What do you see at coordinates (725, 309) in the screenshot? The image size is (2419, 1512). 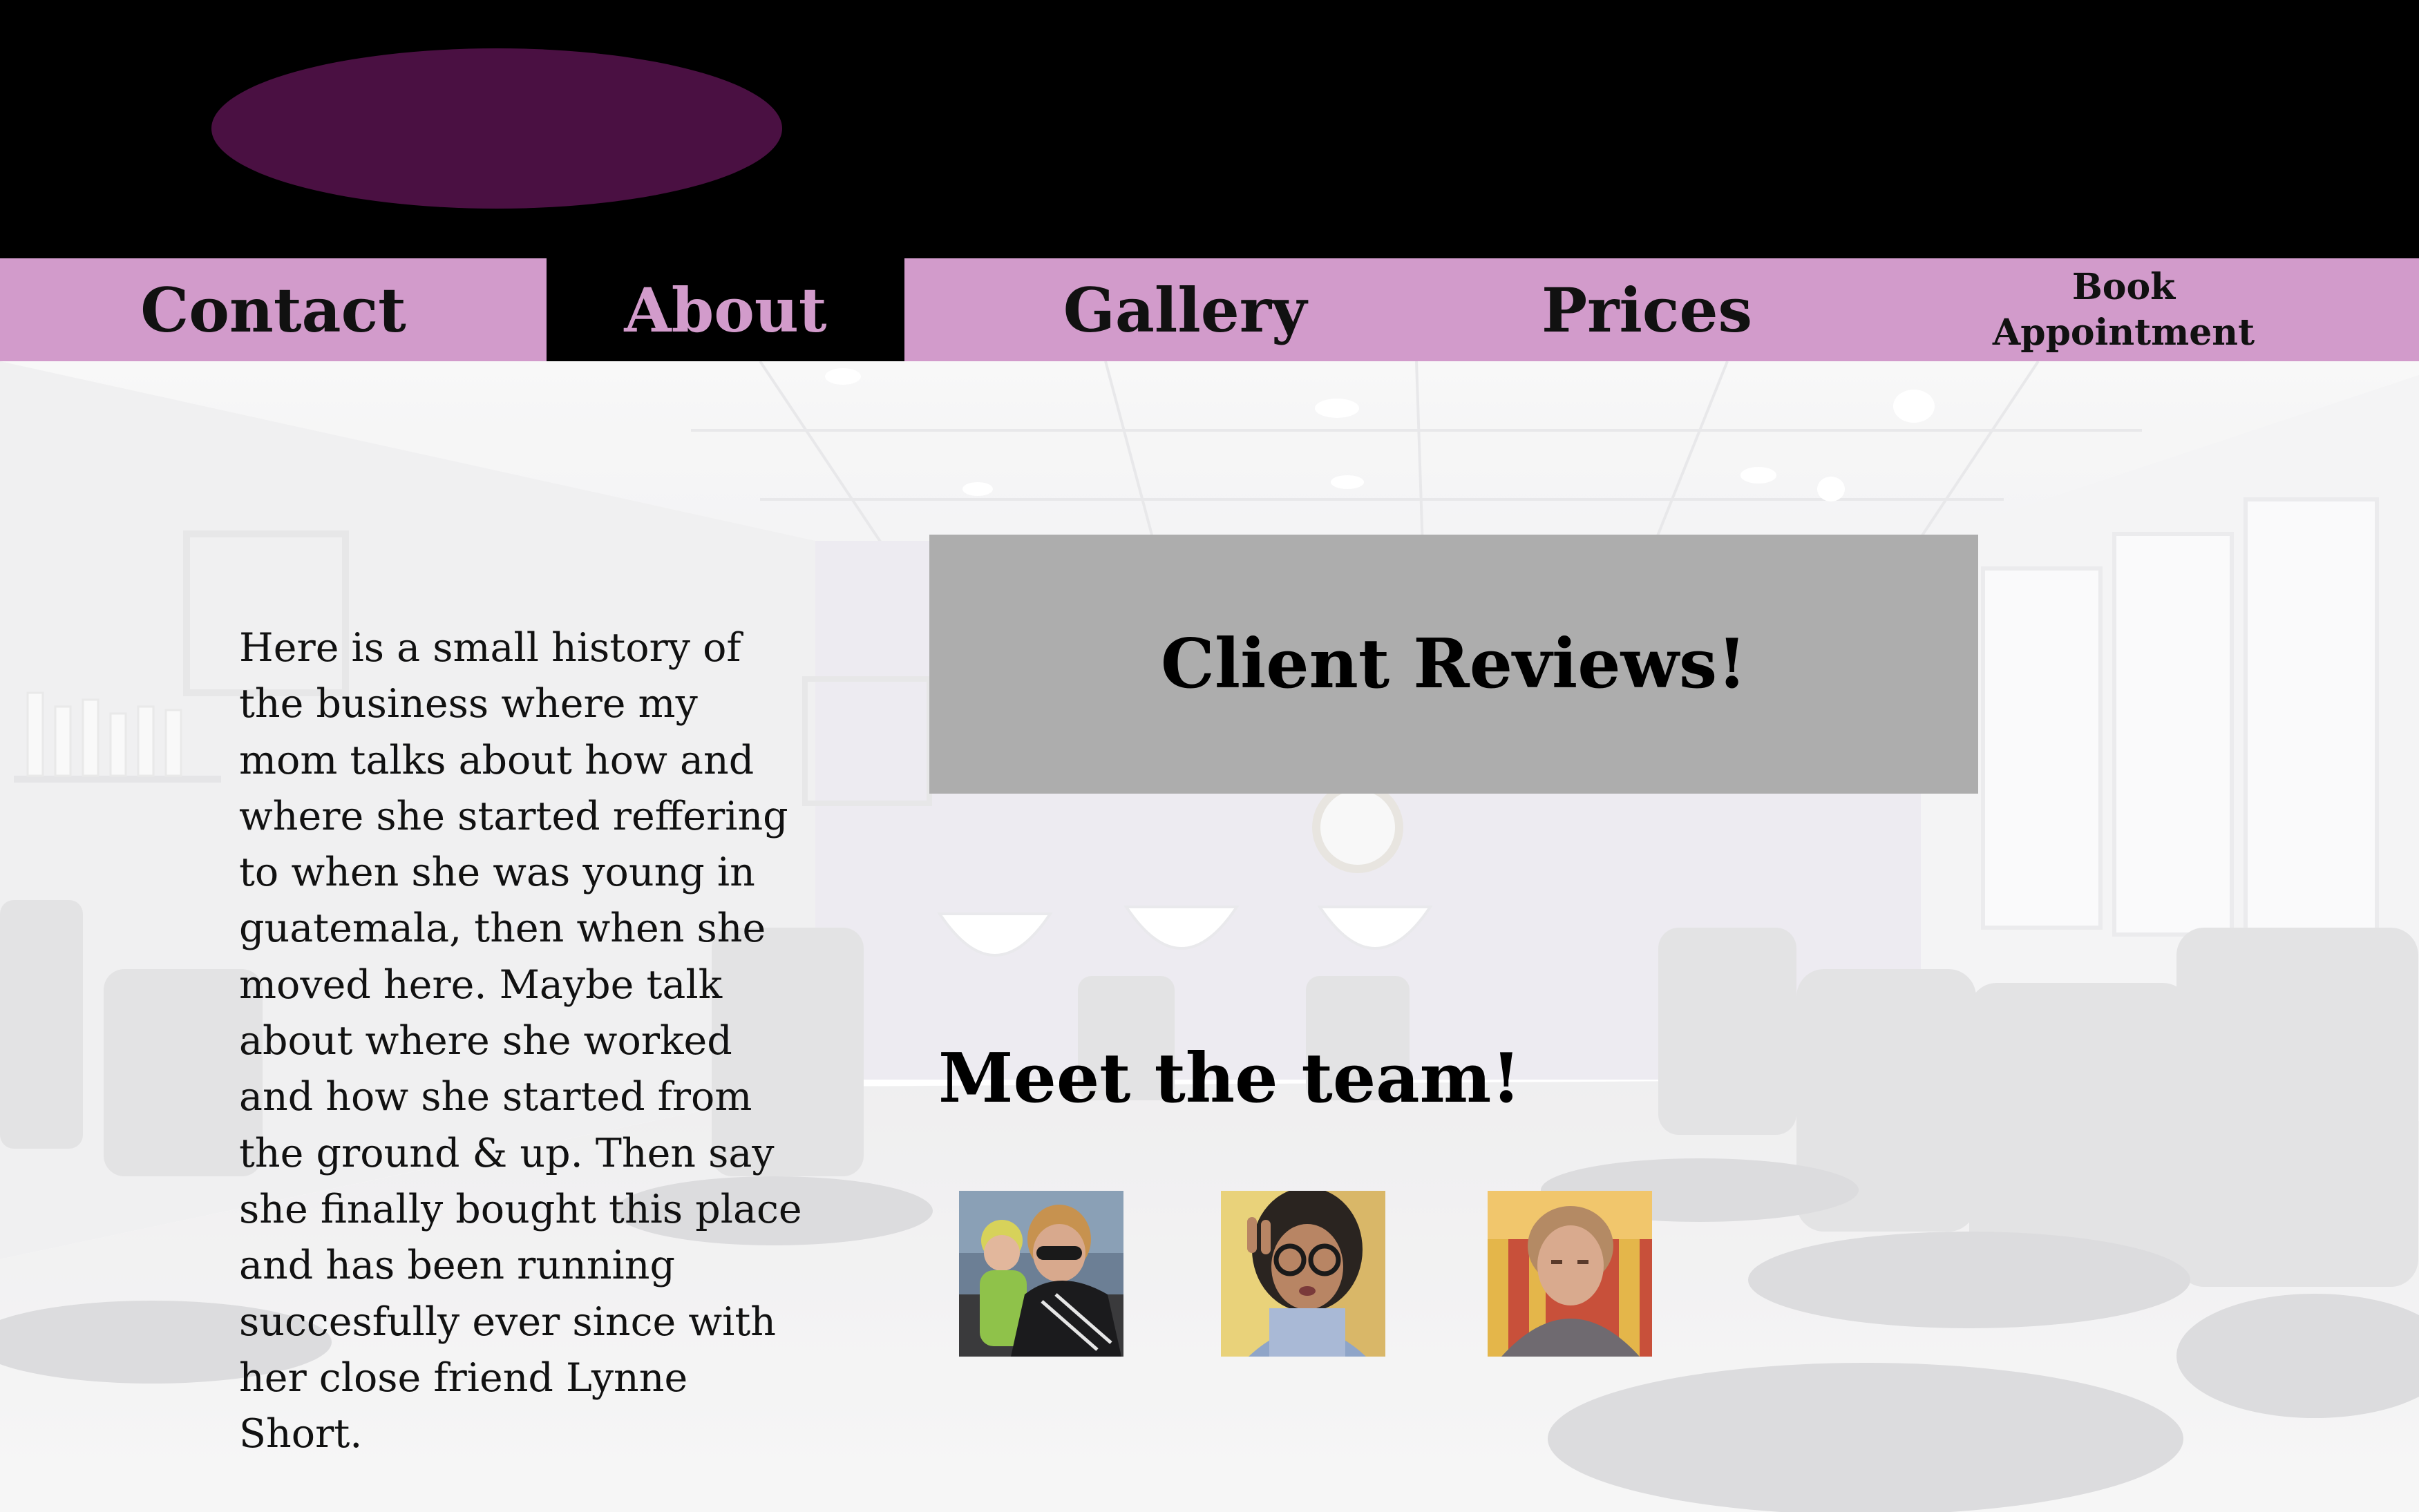 I see `nav-about: About` at bounding box center [725, 309].